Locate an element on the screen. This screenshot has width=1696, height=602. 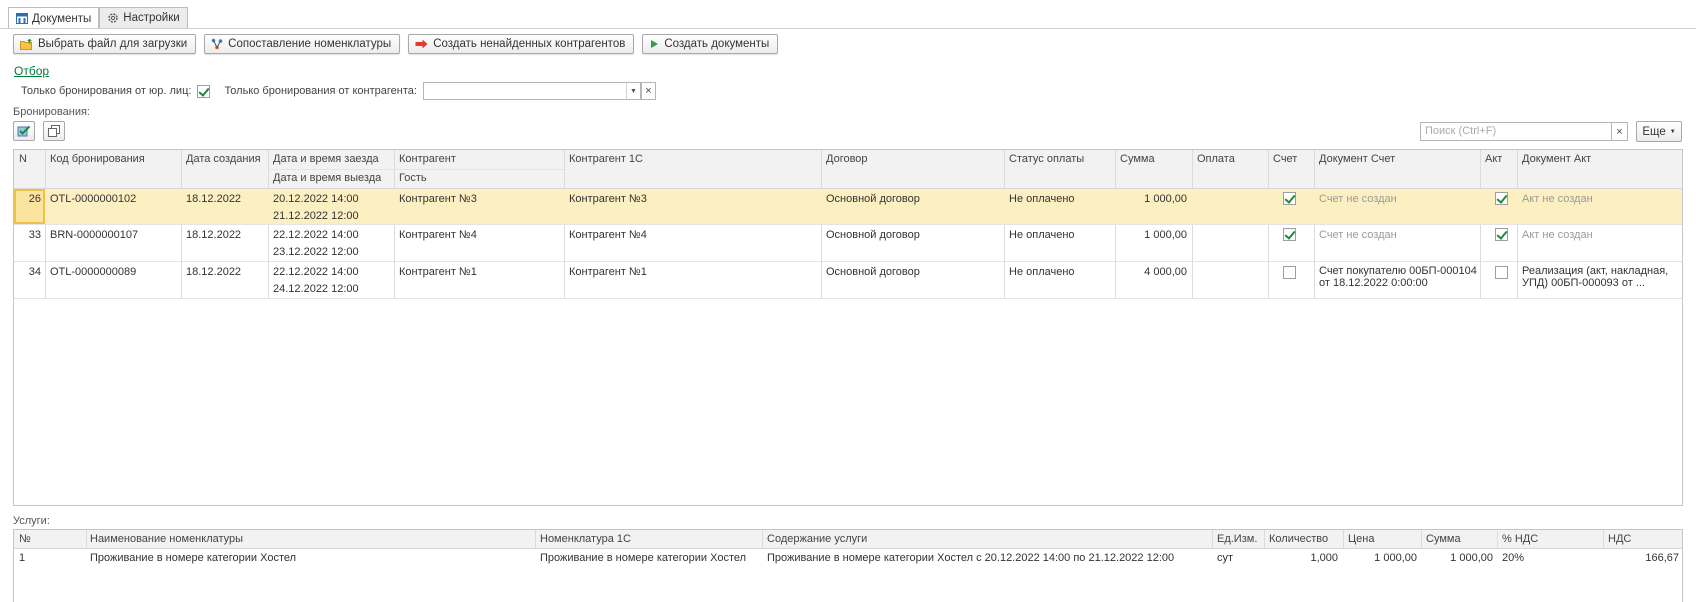
col-payment: Оплата is located at coordinates (1216, 159).